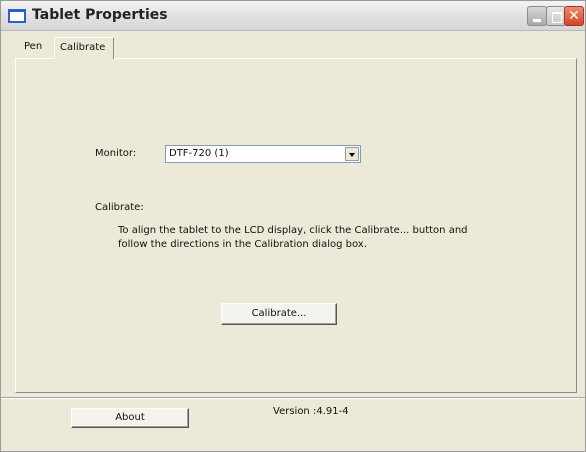 The height and width of the screenshot is (452, 586). Describe the element at coordinates (119, 207) in the screenshot. I see `calibrate-section-label: Calibrate:` at that location.